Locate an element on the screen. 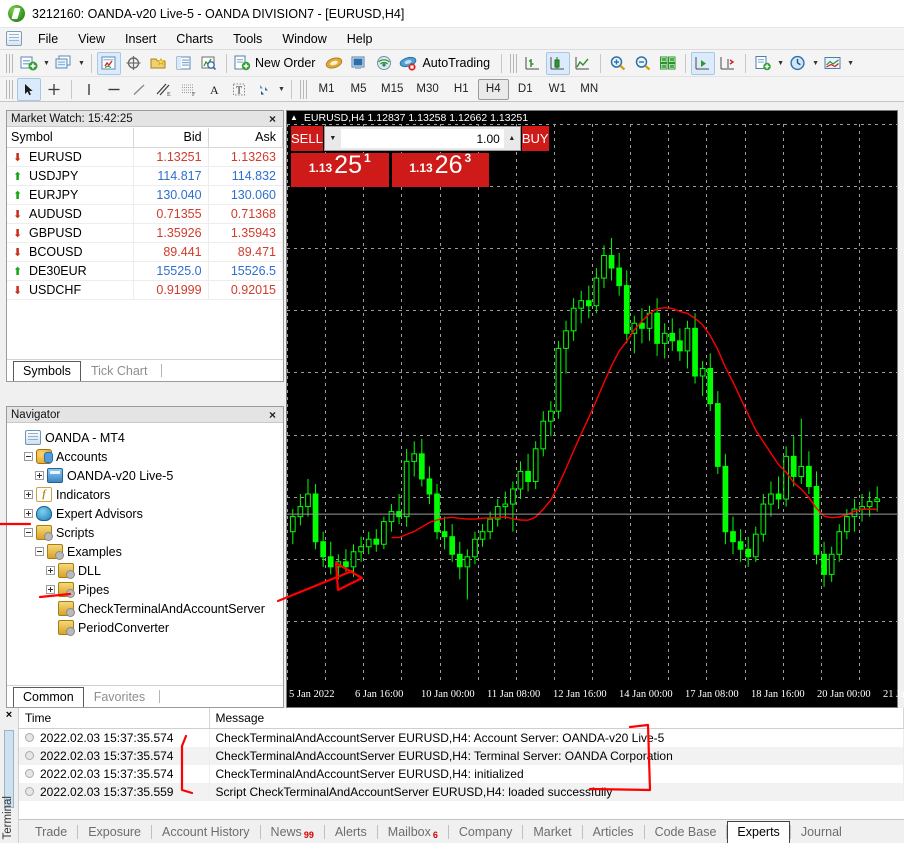 The image size is (904, 843). timeframe-m30: M30 is located at coordinates (427, 89).